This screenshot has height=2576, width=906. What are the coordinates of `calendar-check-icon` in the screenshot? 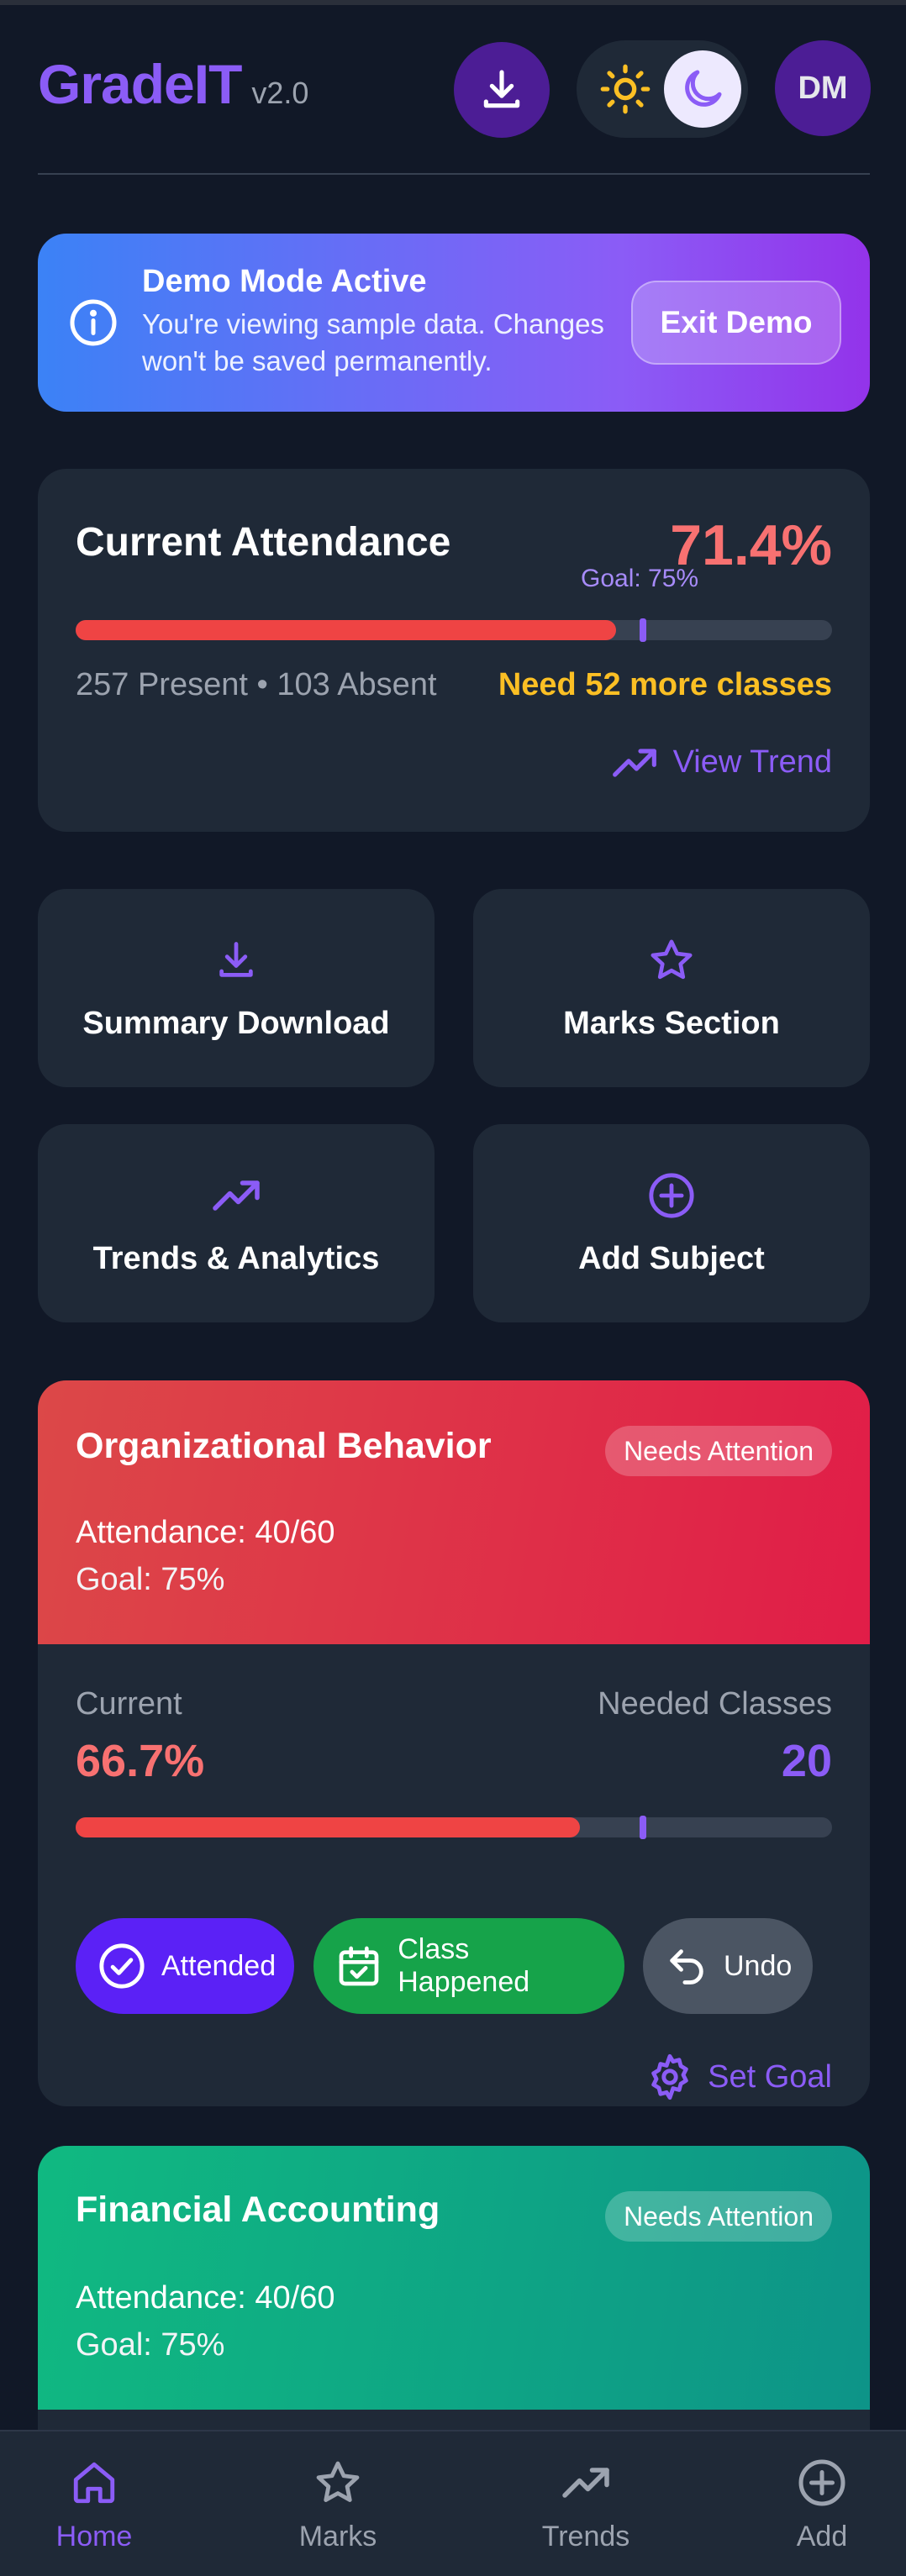 It's located at (358, 1966).